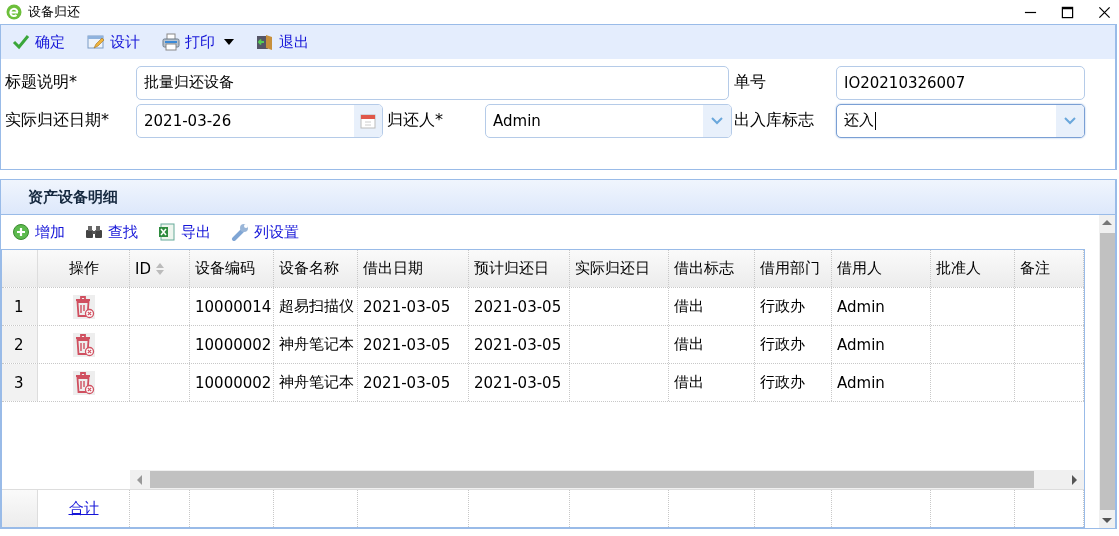 The width and height of the screenshot is (1119, 536). Describe the element at coordinates (432, 82) in the screenshot. I see `text-field: 批量归还设备` at that location.